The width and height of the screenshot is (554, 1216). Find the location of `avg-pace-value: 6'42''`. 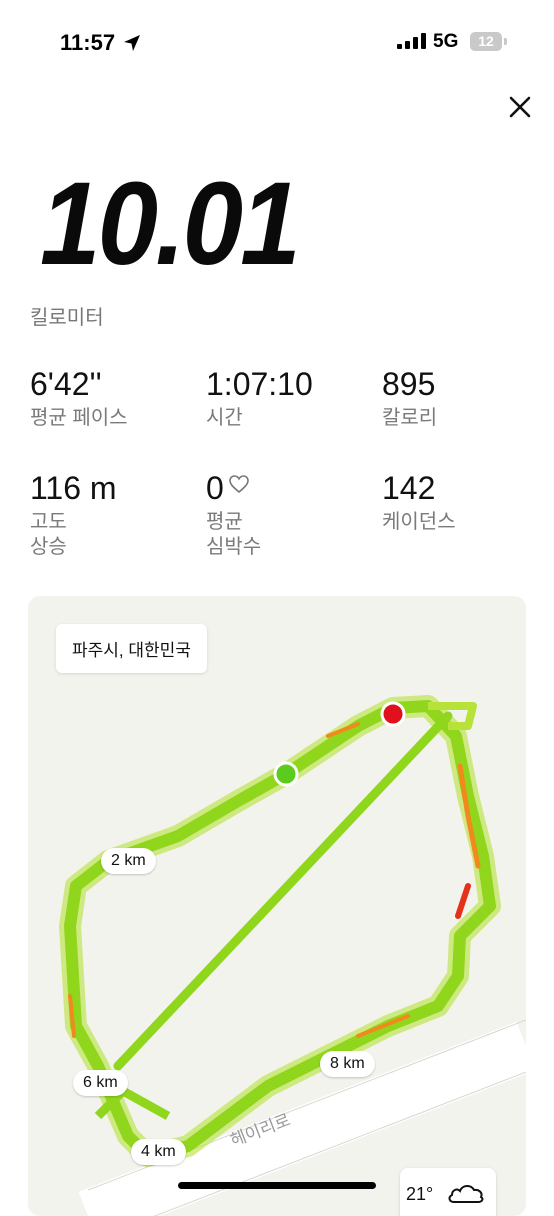

avg-pace-value: 6'42'' is located at coordinates (66, 384).